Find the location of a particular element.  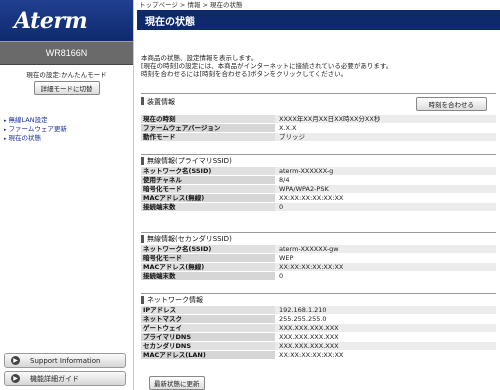

info-label: IPアドレス is located at coordinates (208, 310).